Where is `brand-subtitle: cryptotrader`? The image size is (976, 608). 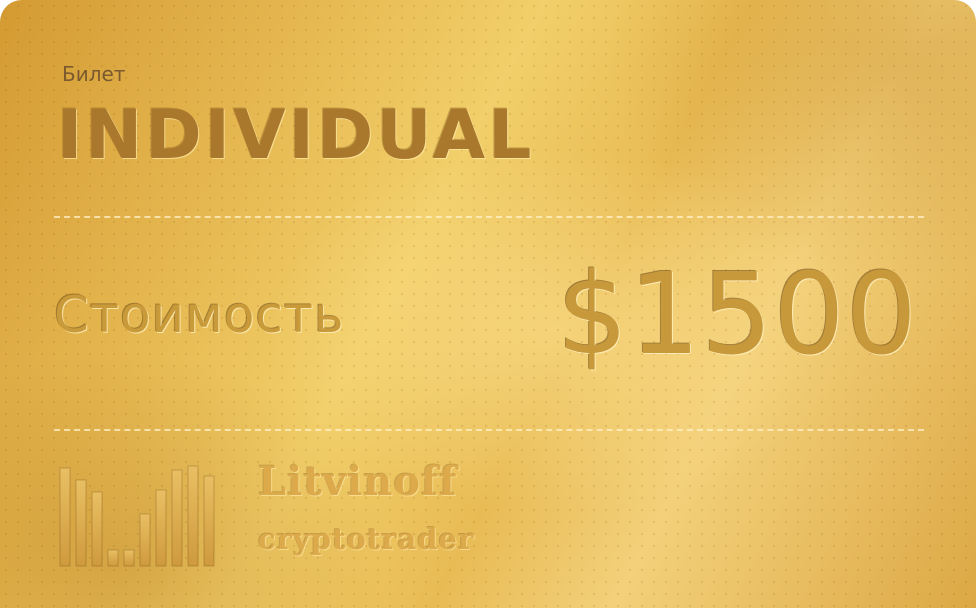 brand-subtitle: cryptotrader is located at coordinates (366, 539).